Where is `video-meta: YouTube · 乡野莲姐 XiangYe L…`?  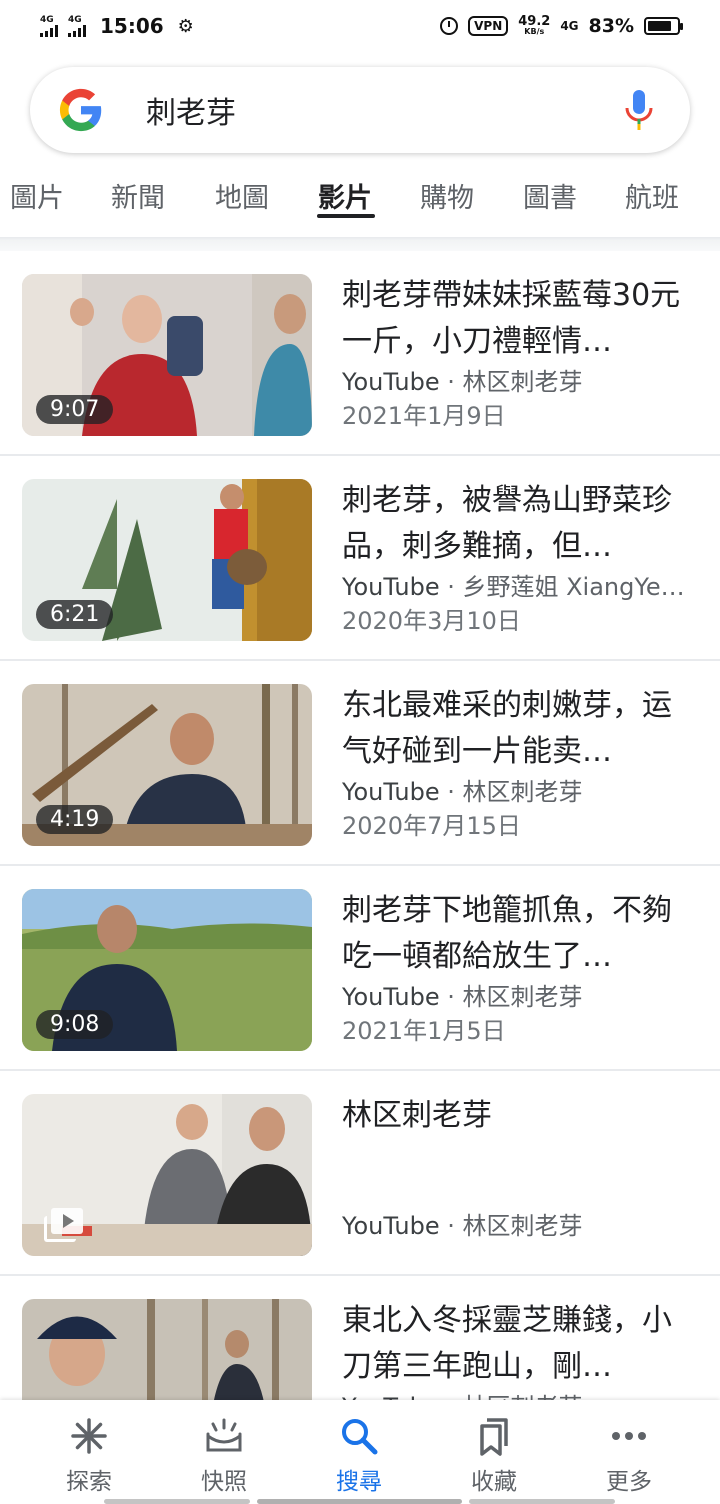
video-meta: YouTube · 乡野莲姐 XiangYe L… is located at coordinates (517, 587).